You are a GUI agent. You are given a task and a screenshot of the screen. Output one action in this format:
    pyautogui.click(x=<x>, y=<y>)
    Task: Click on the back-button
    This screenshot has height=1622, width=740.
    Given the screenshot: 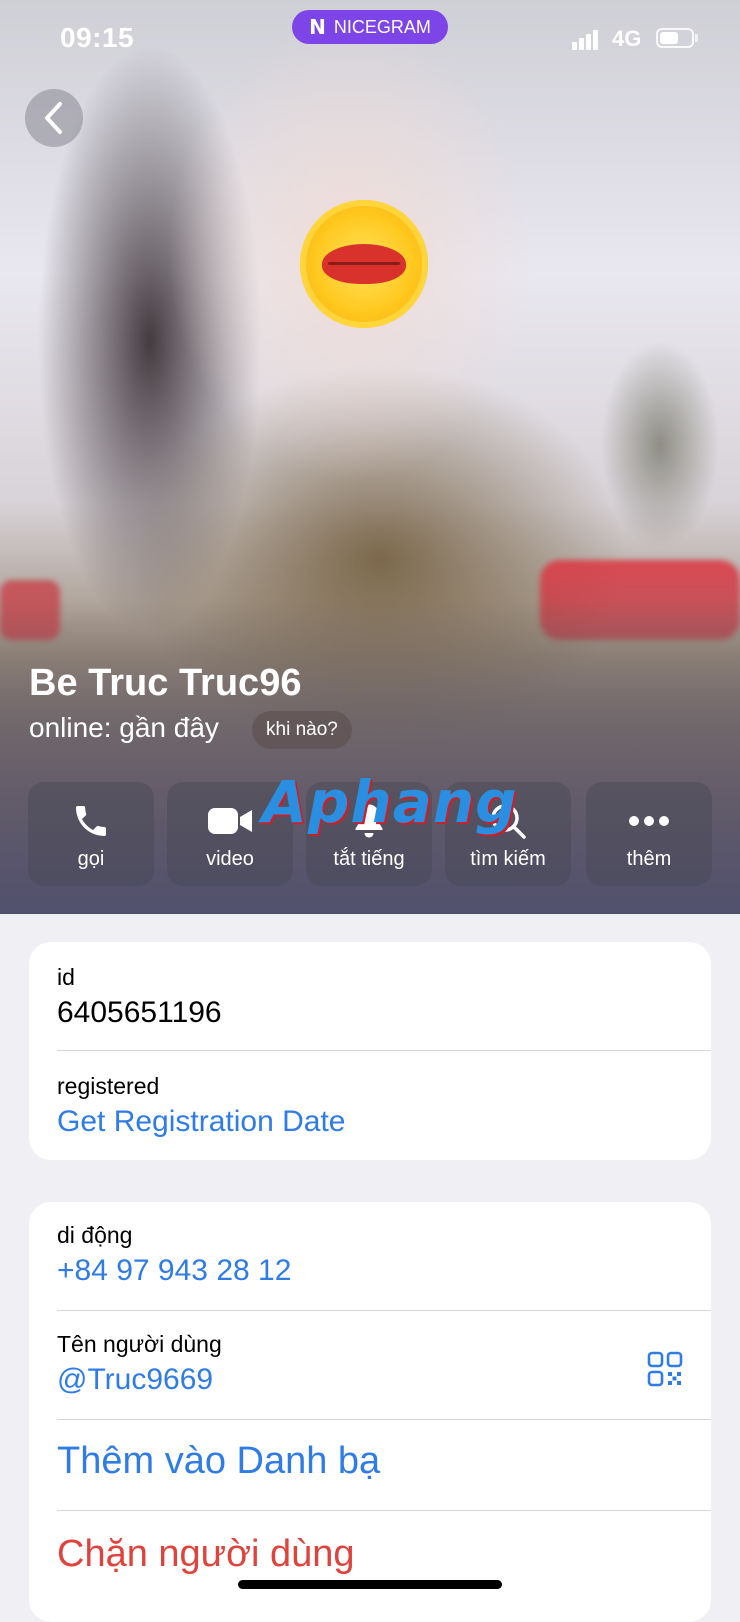 What is the action you would take?
    pyautogui.click(x=54, y=118)
    